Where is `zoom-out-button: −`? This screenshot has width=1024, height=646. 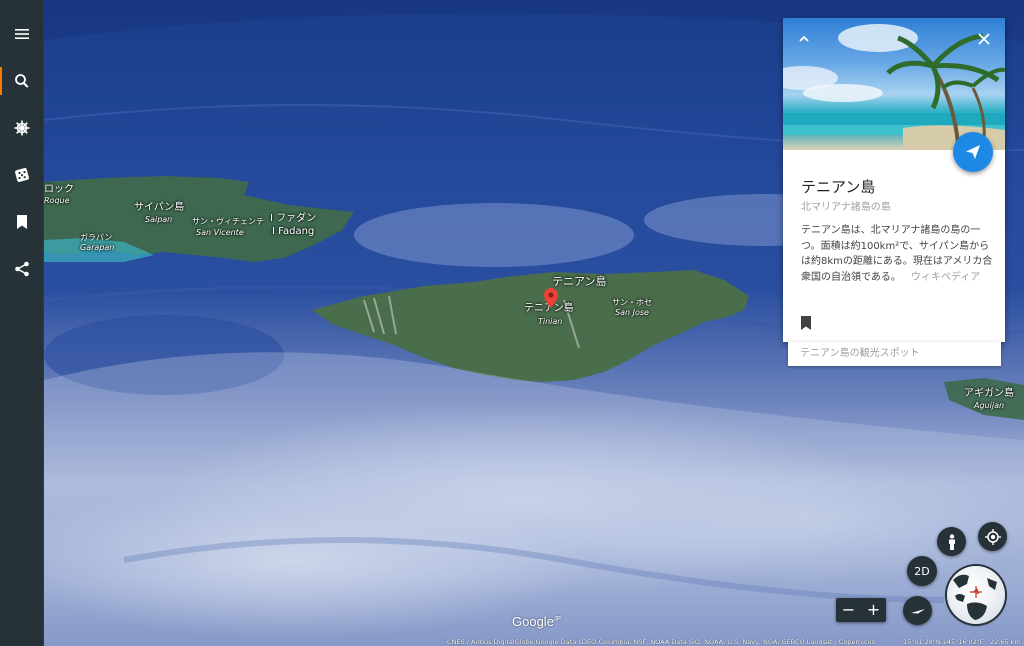
zoom-out-button: − is located at coordinates (848, 610).